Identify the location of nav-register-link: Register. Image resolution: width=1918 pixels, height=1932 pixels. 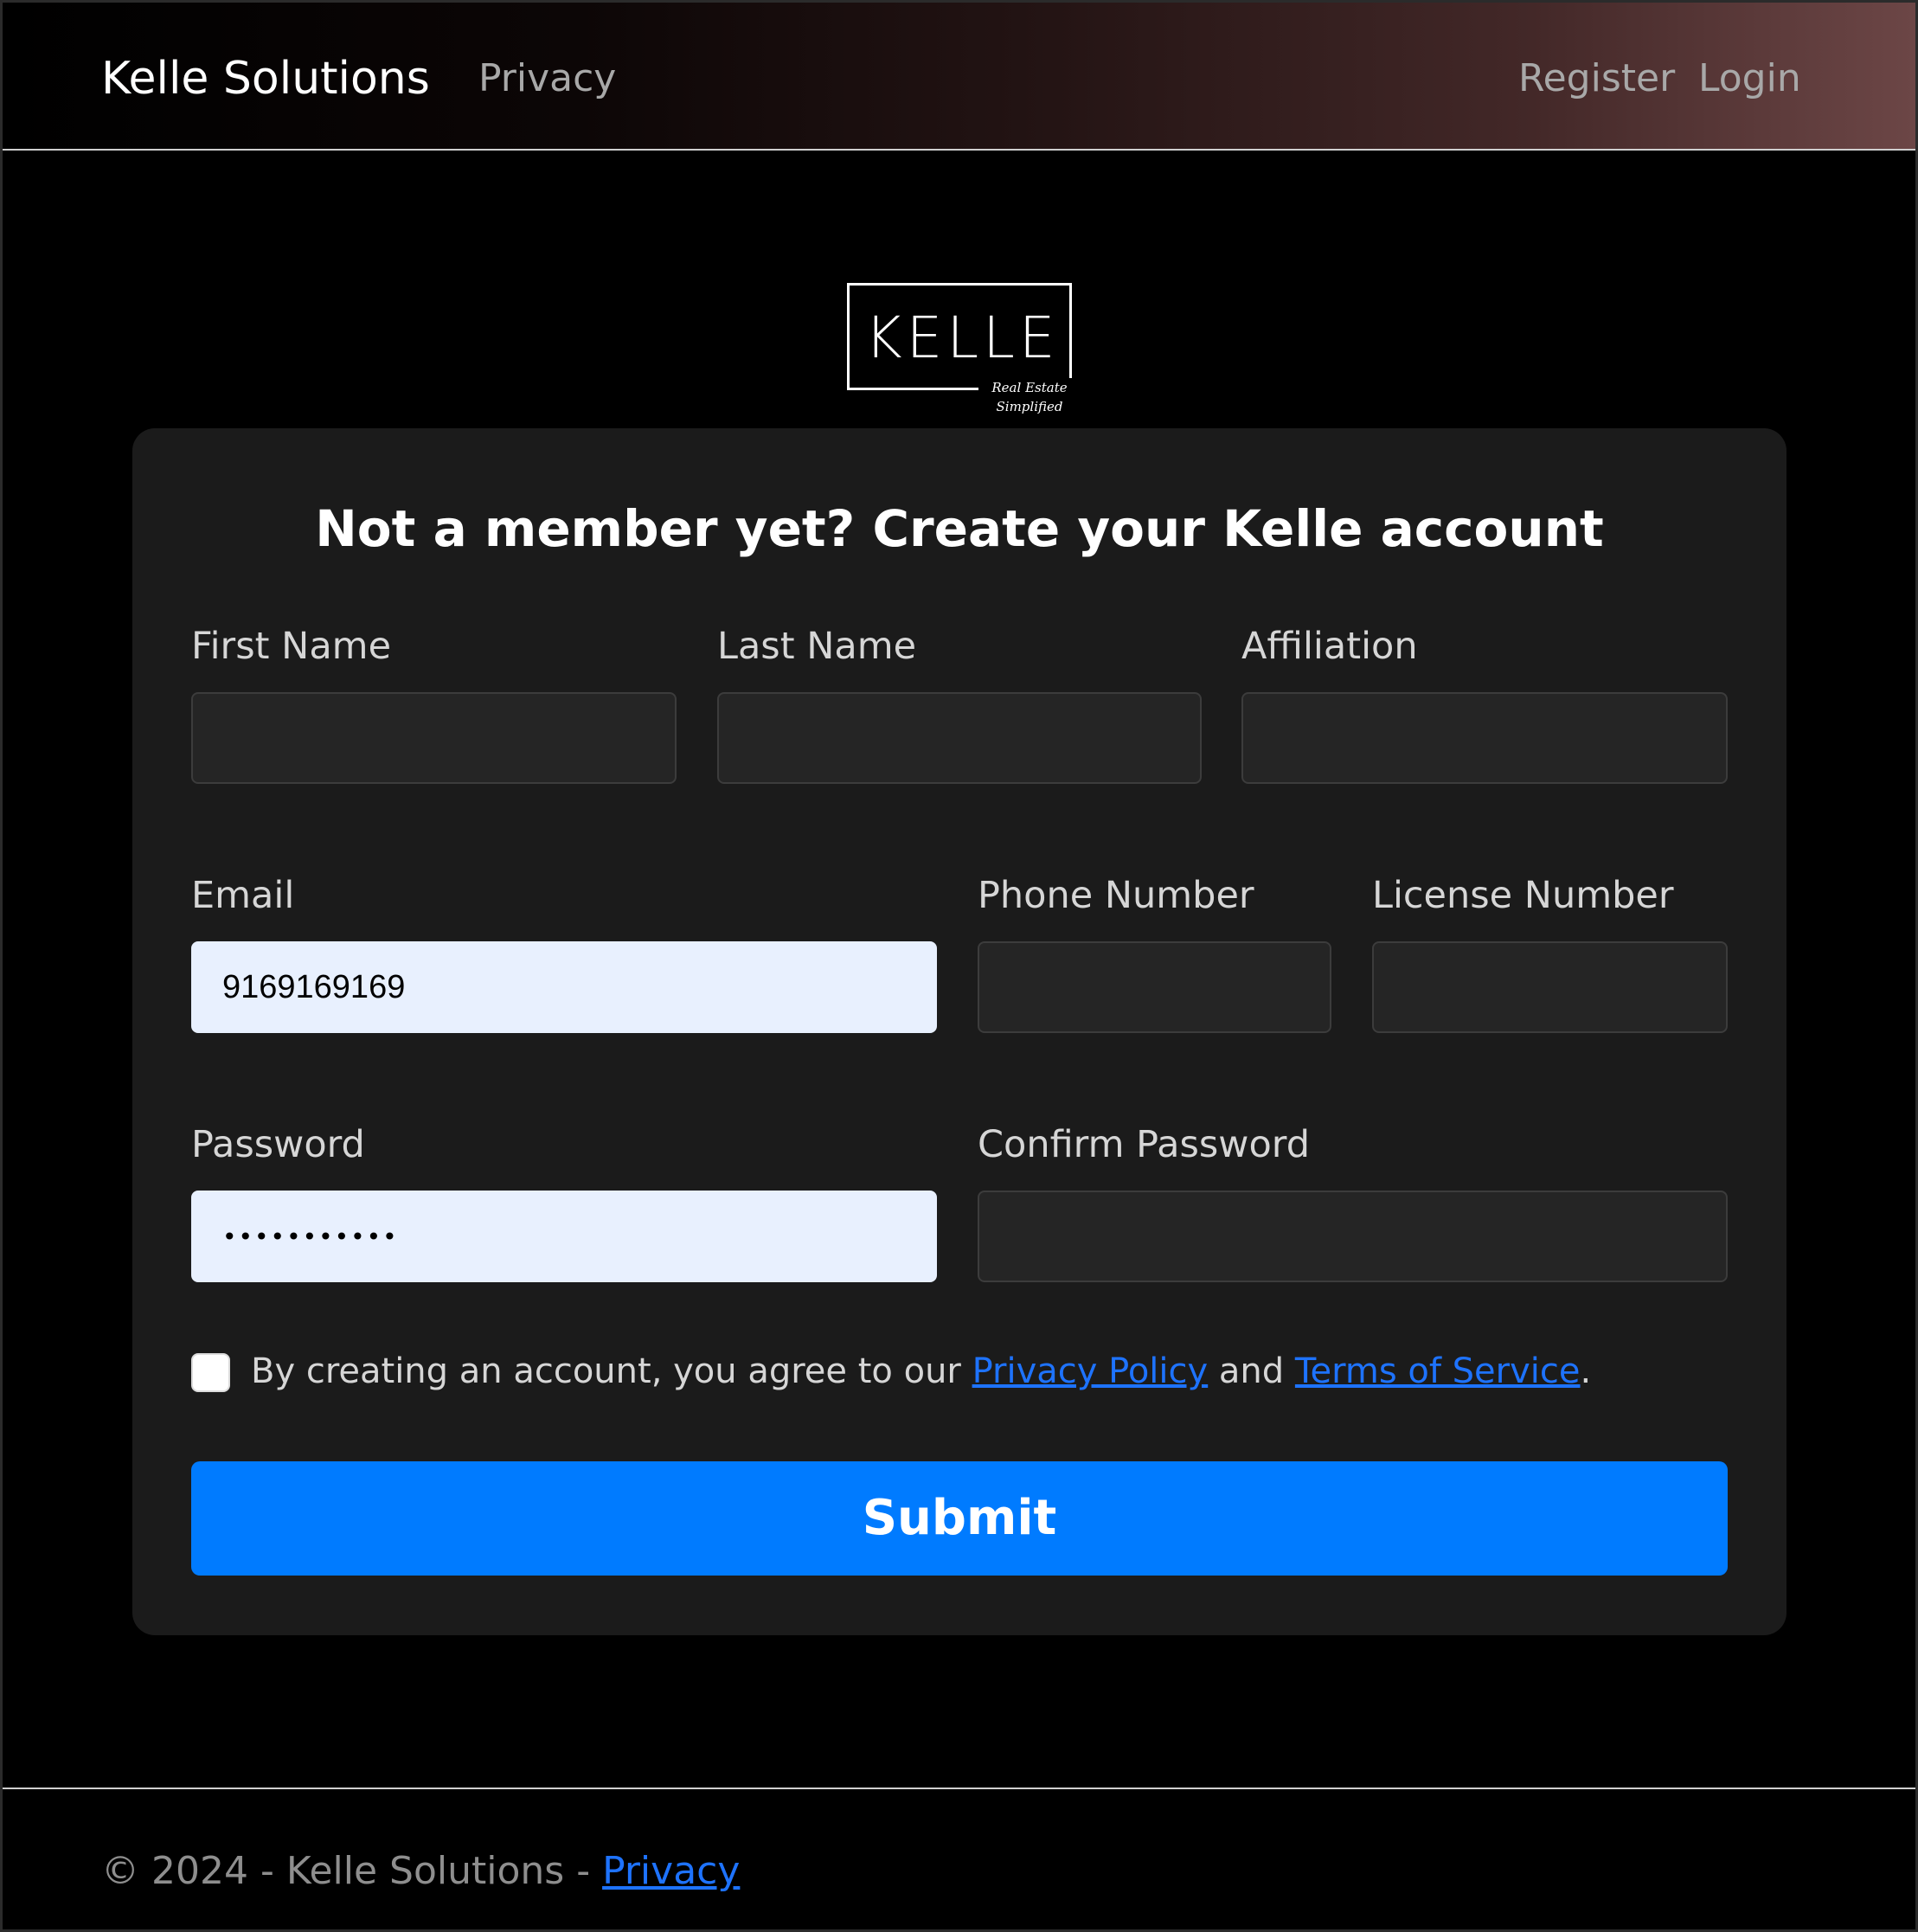
(1596, 78).